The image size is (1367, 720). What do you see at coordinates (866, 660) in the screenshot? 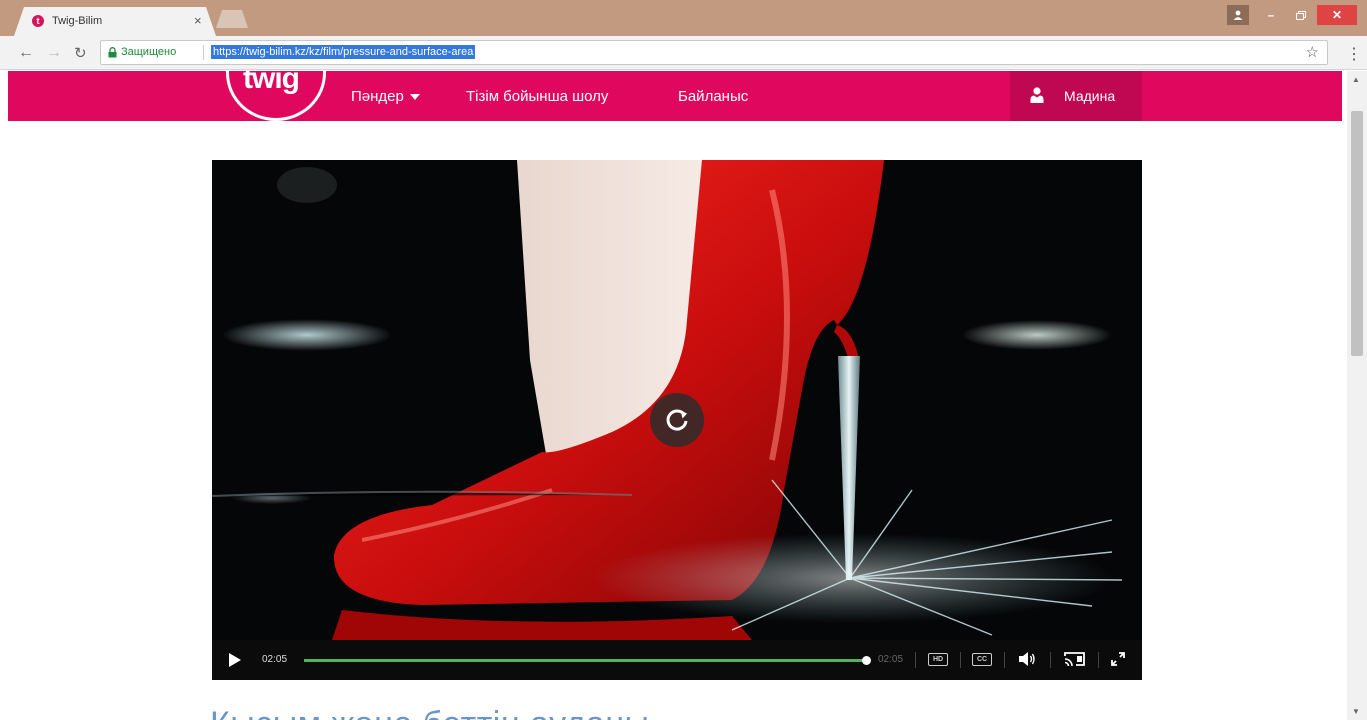
I see `progress-knob` at bounding box center [866, 660].